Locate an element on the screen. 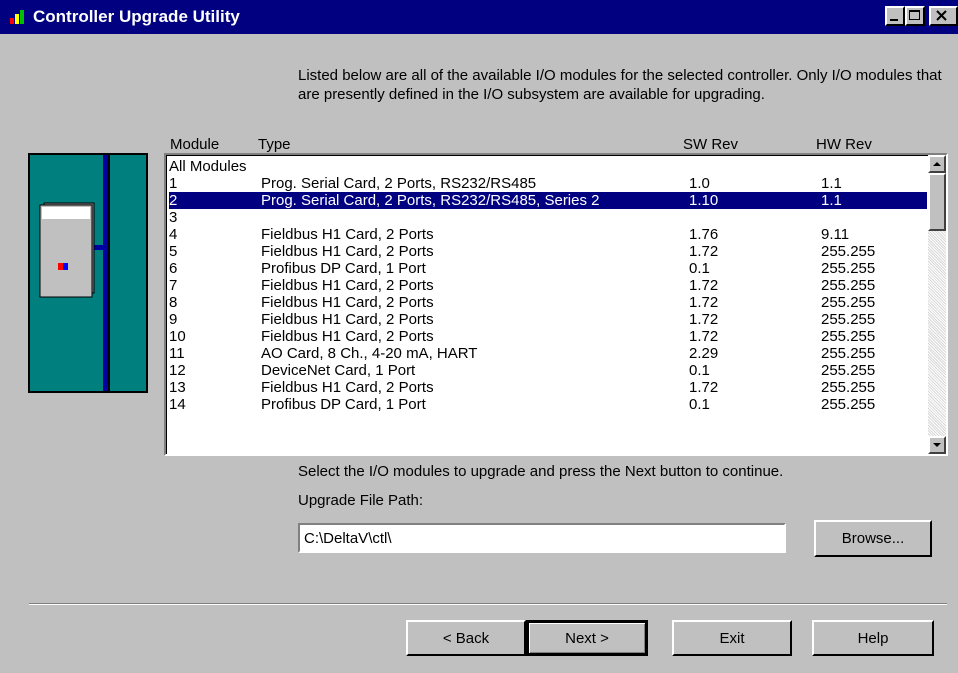 Image resolution: width=958 pixels, height=673 pixels. type-cell: DeviceNet Card, 1 Port is located at coordinates (338, 370).